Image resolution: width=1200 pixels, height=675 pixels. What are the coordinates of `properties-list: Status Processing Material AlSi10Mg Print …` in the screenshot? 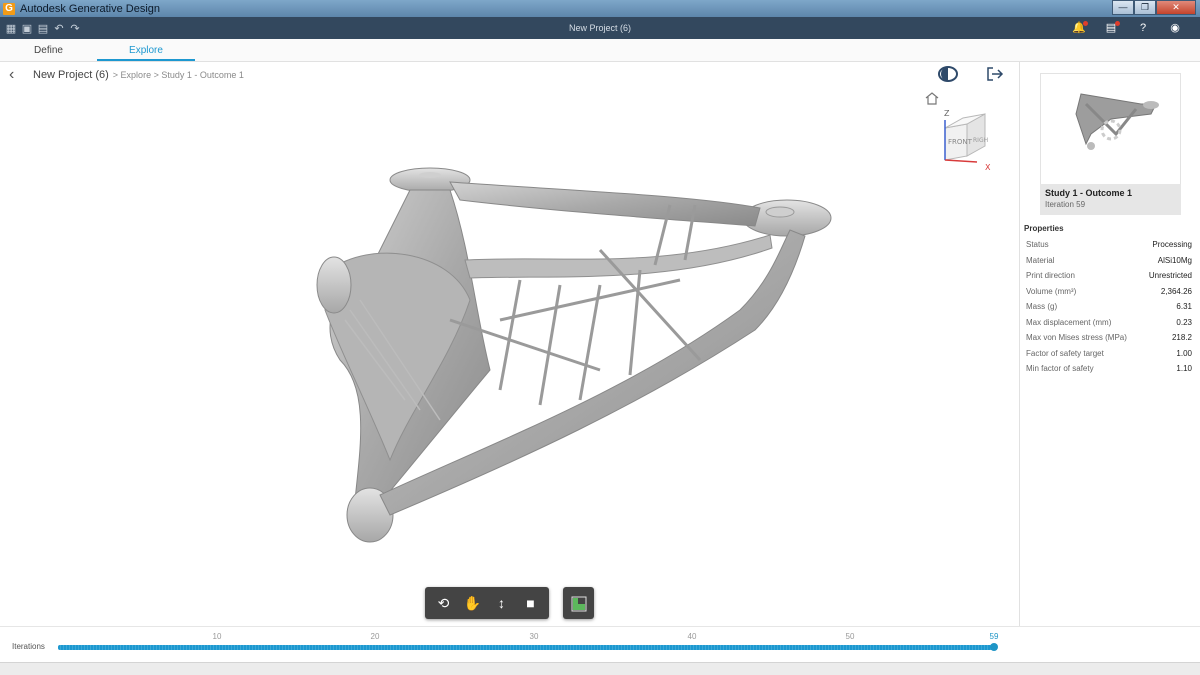 It's located at (1109, 310).